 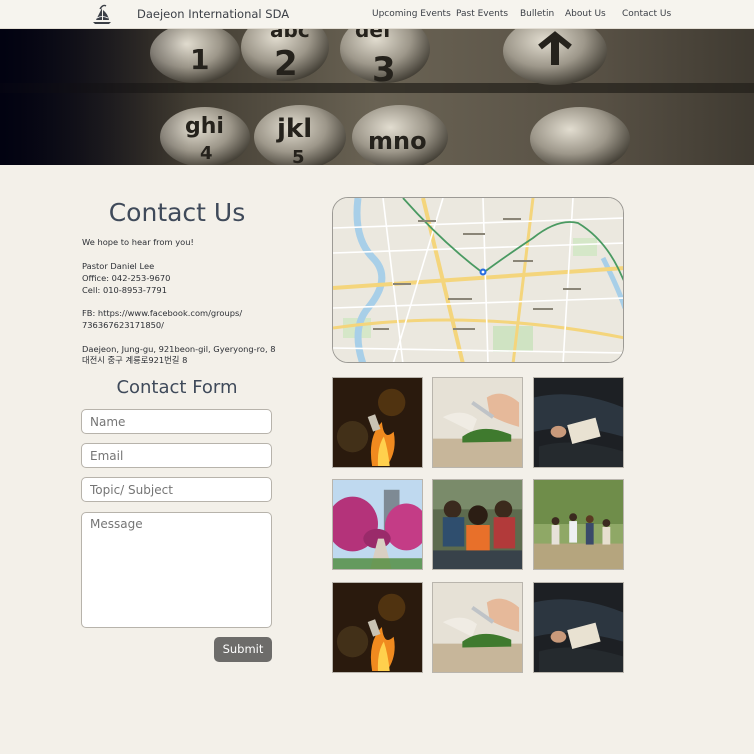 What do you see at coordinates (123, 325) in the screenshot?
I see `facebook-link-continued: 736367623171850/` at bounding box center [123, 325].